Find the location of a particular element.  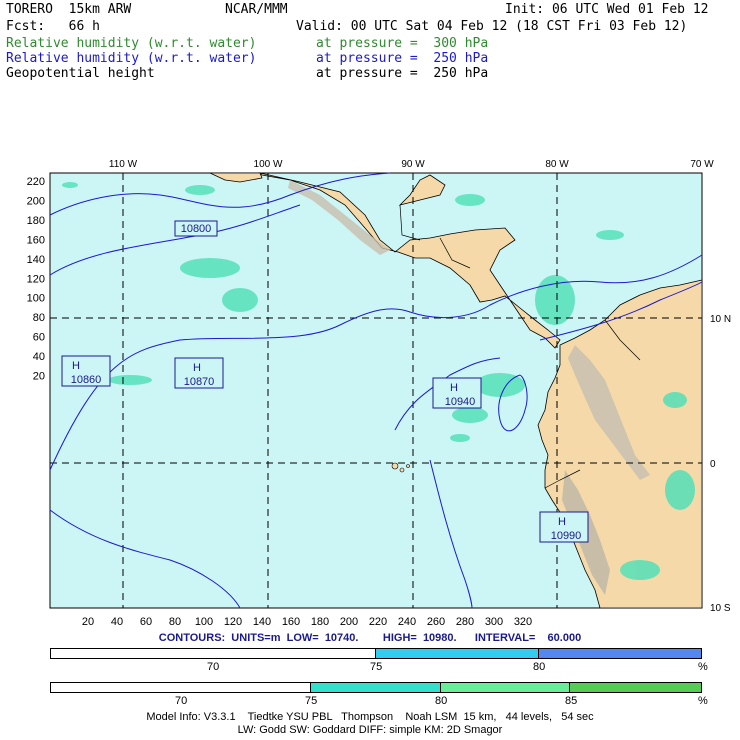

colorbar2-tick: 75 is located at coordinates (311, 701).